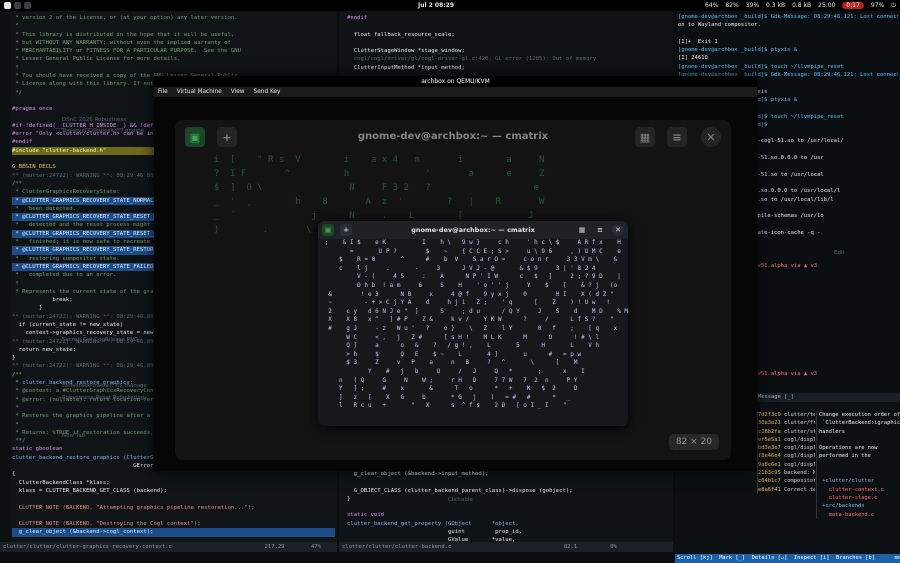  What do you see at coordinates (786, 423) in the screenshot?
I see `tig-commit-row: 30a3e21 clutter/fra` at bounding box center [786, 423].